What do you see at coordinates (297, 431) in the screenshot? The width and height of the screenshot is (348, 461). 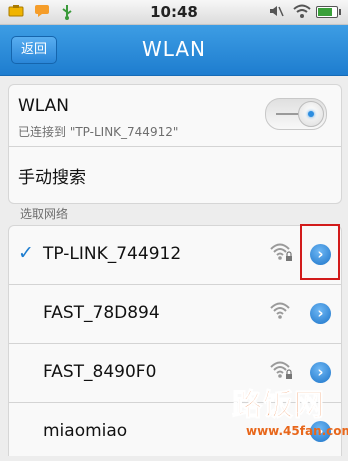 I see `watermark-url: www.45fan.com` at bounding box center [297, 431].